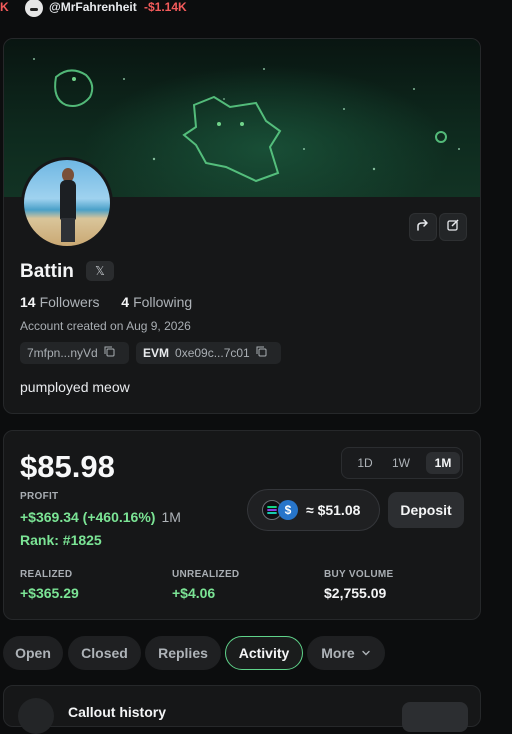 The height and width of the screenshot is (734, 512). I want to click on buy-volume-value: $2,755.09, so click(355, 593).